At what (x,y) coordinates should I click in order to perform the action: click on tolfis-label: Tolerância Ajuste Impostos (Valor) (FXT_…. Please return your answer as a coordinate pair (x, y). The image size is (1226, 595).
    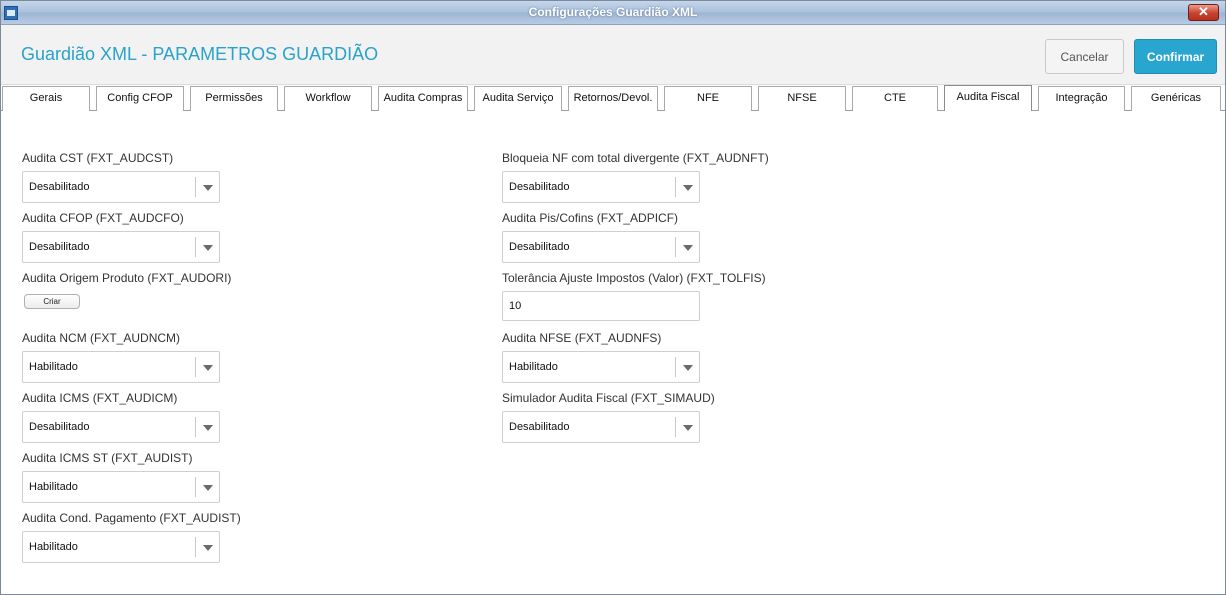
    Looking at the image, I should click on (634, 278).